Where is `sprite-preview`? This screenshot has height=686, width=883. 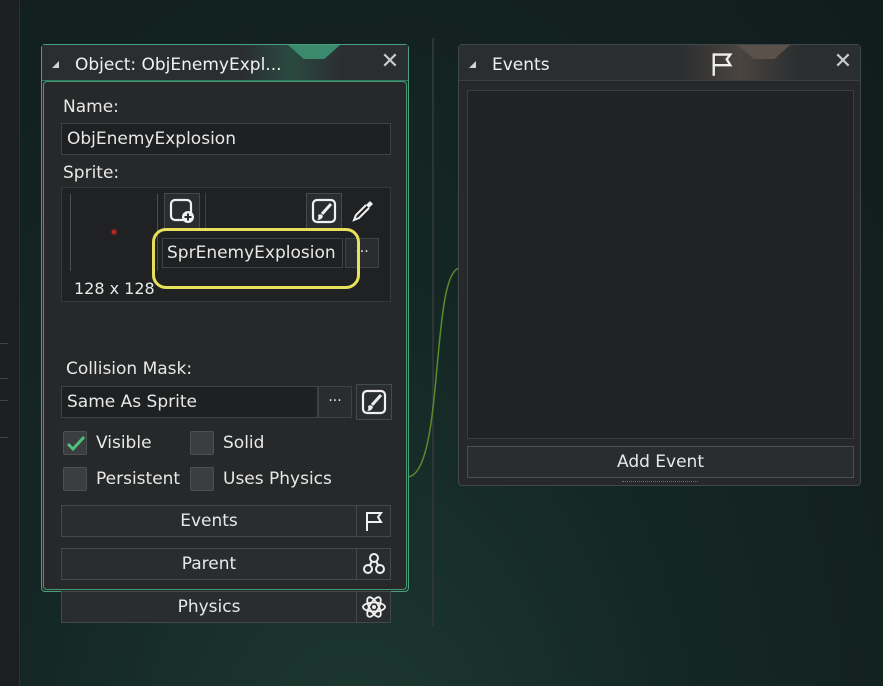 sprite-preview is located at coordinates (114, 232).